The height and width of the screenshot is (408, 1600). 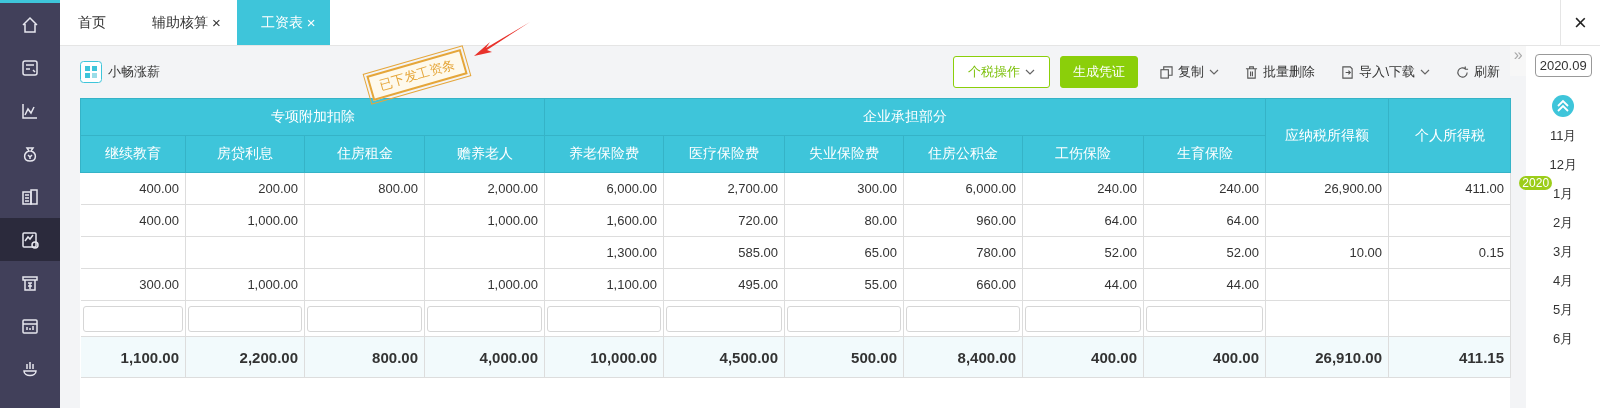 I want to click on header-cell: 赡养老人, so click(x=484, y=154).